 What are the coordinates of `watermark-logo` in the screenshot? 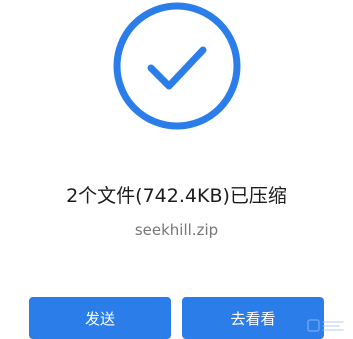 It's located at (327, 326).